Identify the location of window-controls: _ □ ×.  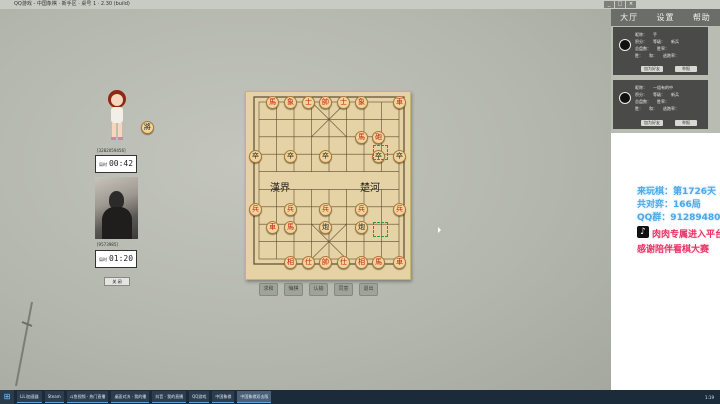
(620, 4).